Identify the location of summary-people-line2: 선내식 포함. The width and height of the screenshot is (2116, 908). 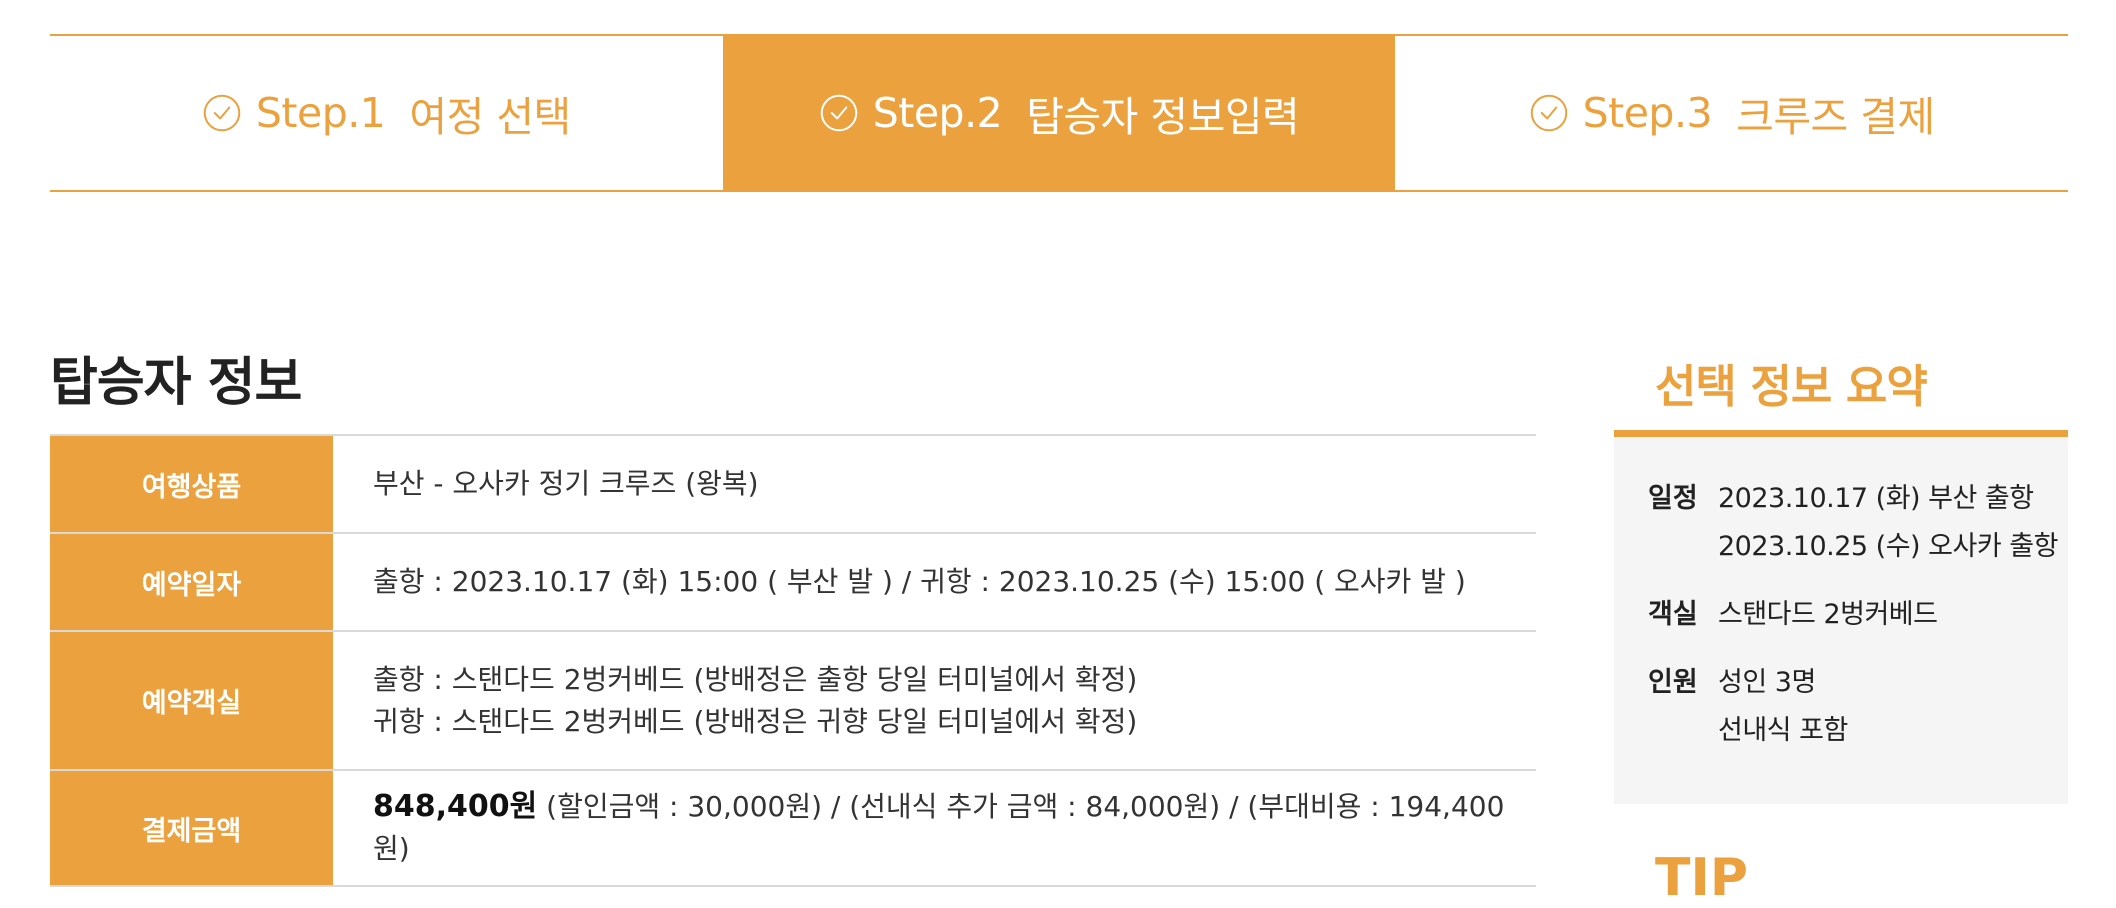
(1783, 730).